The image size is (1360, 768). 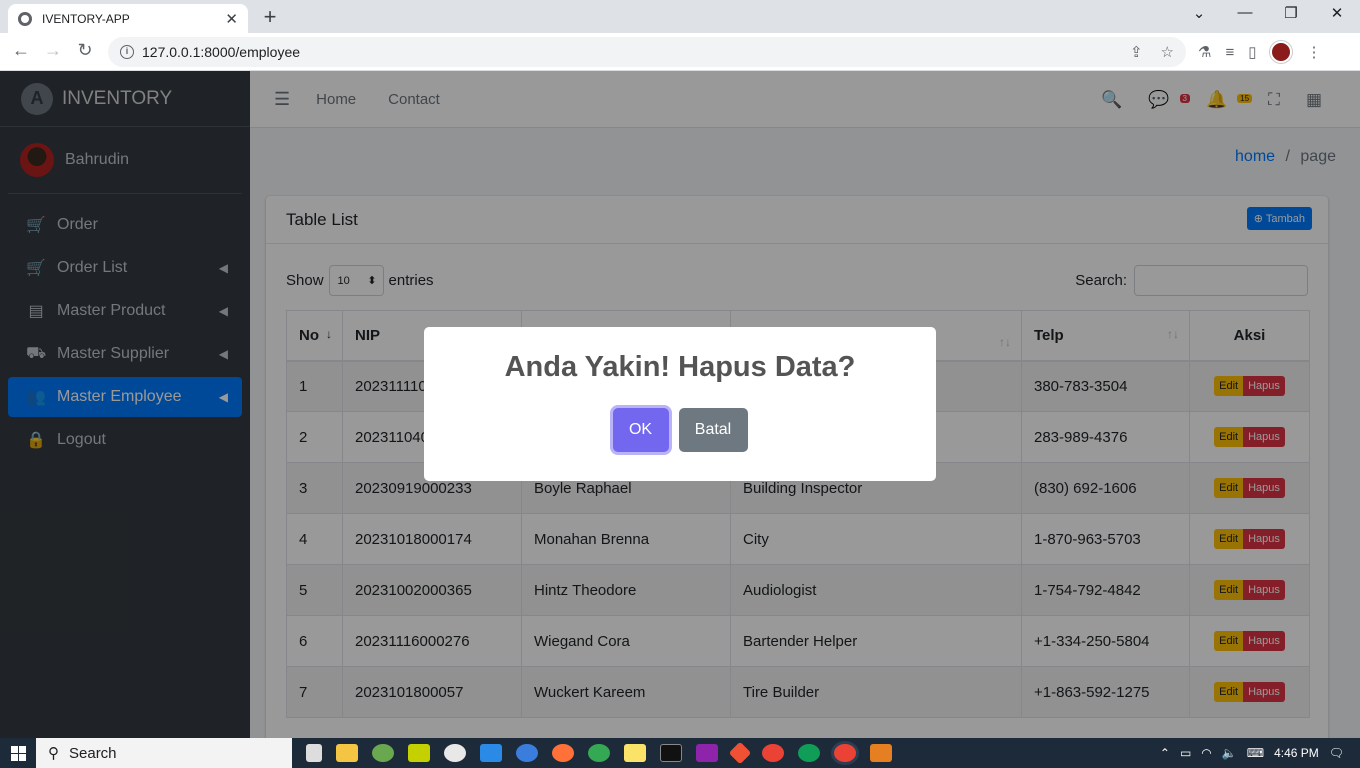 What do you see at coordinates (1281, 52) in the screenshot?
I see `profile-avatar` at bounding box center [1281, 52].